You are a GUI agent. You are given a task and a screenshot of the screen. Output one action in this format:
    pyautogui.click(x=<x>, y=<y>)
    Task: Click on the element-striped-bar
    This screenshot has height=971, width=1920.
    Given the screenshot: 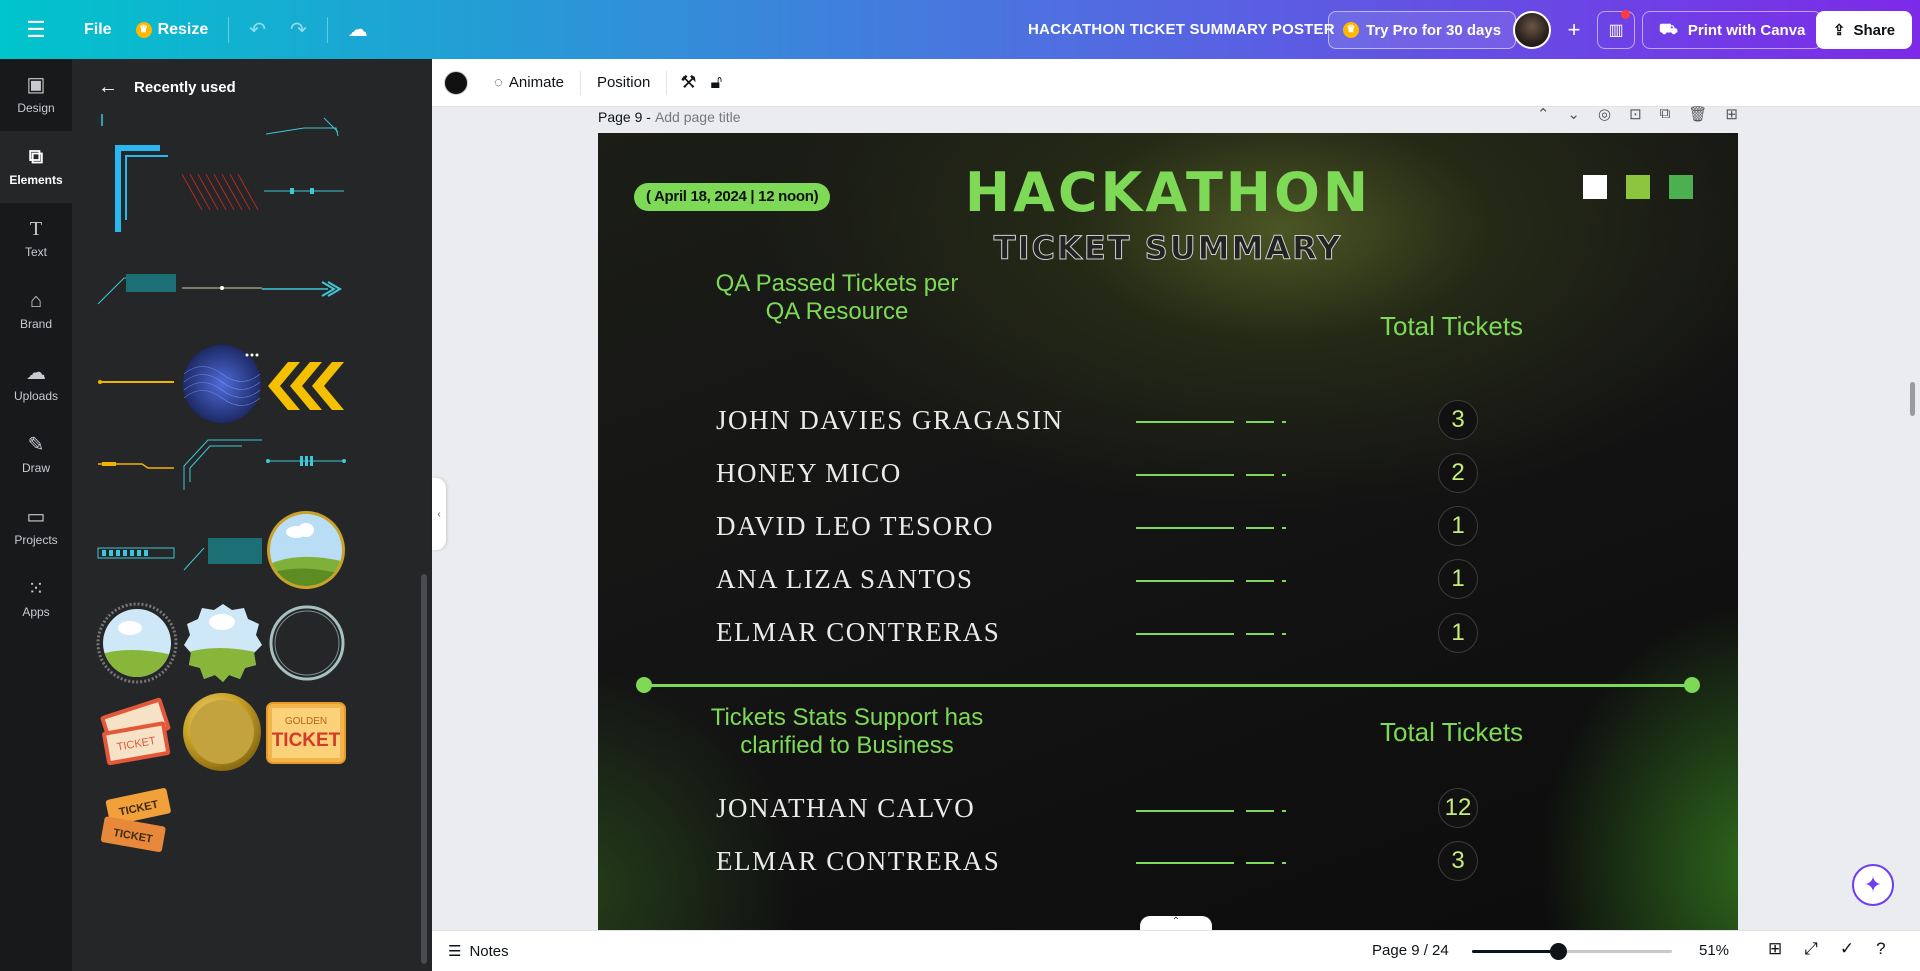 What is the action you would take?
    pyautogui.click(x=137, y=553)
    